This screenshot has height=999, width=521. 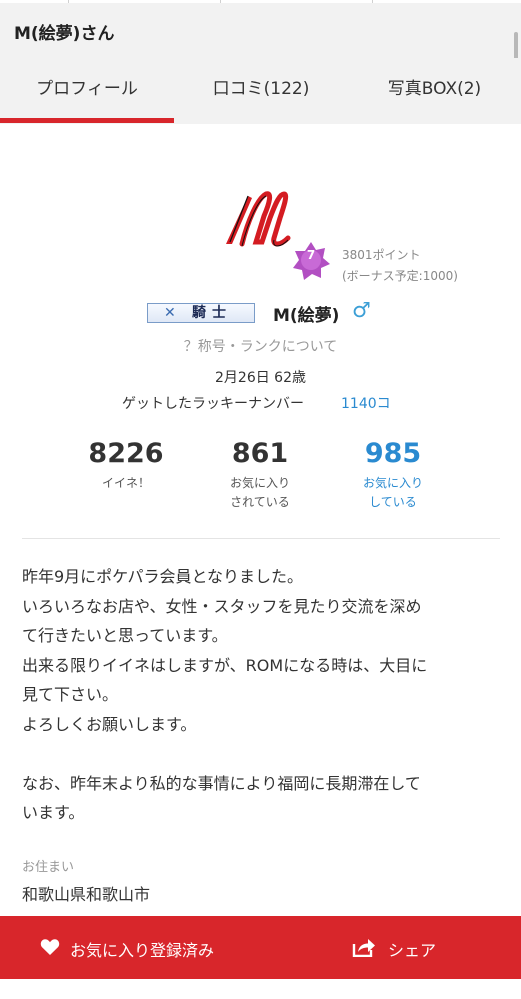 What do you see at coordinates (259, 483) in the screenshot?
I see `stat-favorited-by-label-1: お気に入り` at bounding box center [259, 483].